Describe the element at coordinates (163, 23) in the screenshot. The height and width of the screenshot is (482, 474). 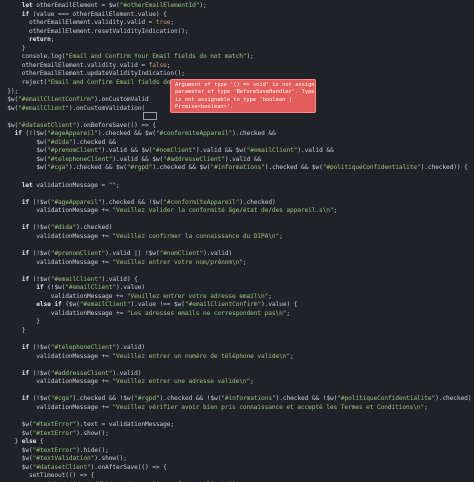
I see `code-token: true` at that location.